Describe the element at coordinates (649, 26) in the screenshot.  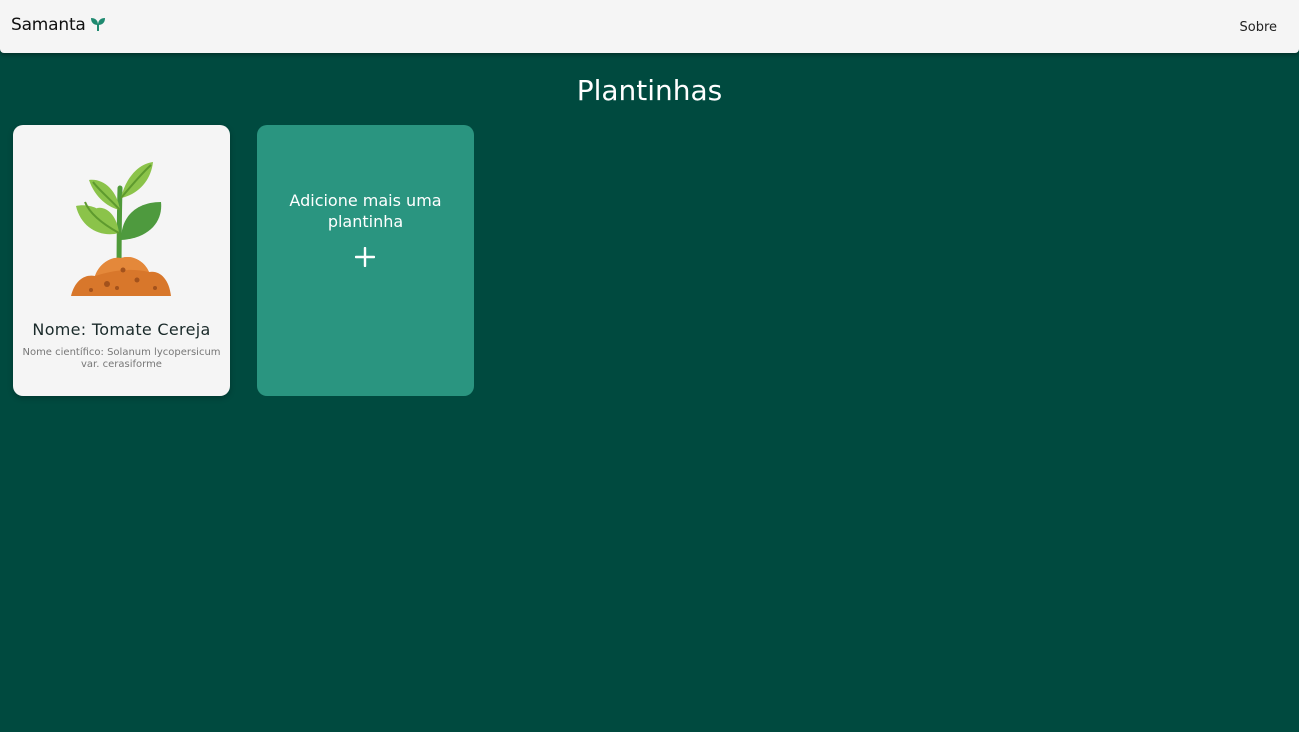
I see `top-navbar: Samanta Sobre` at that location.